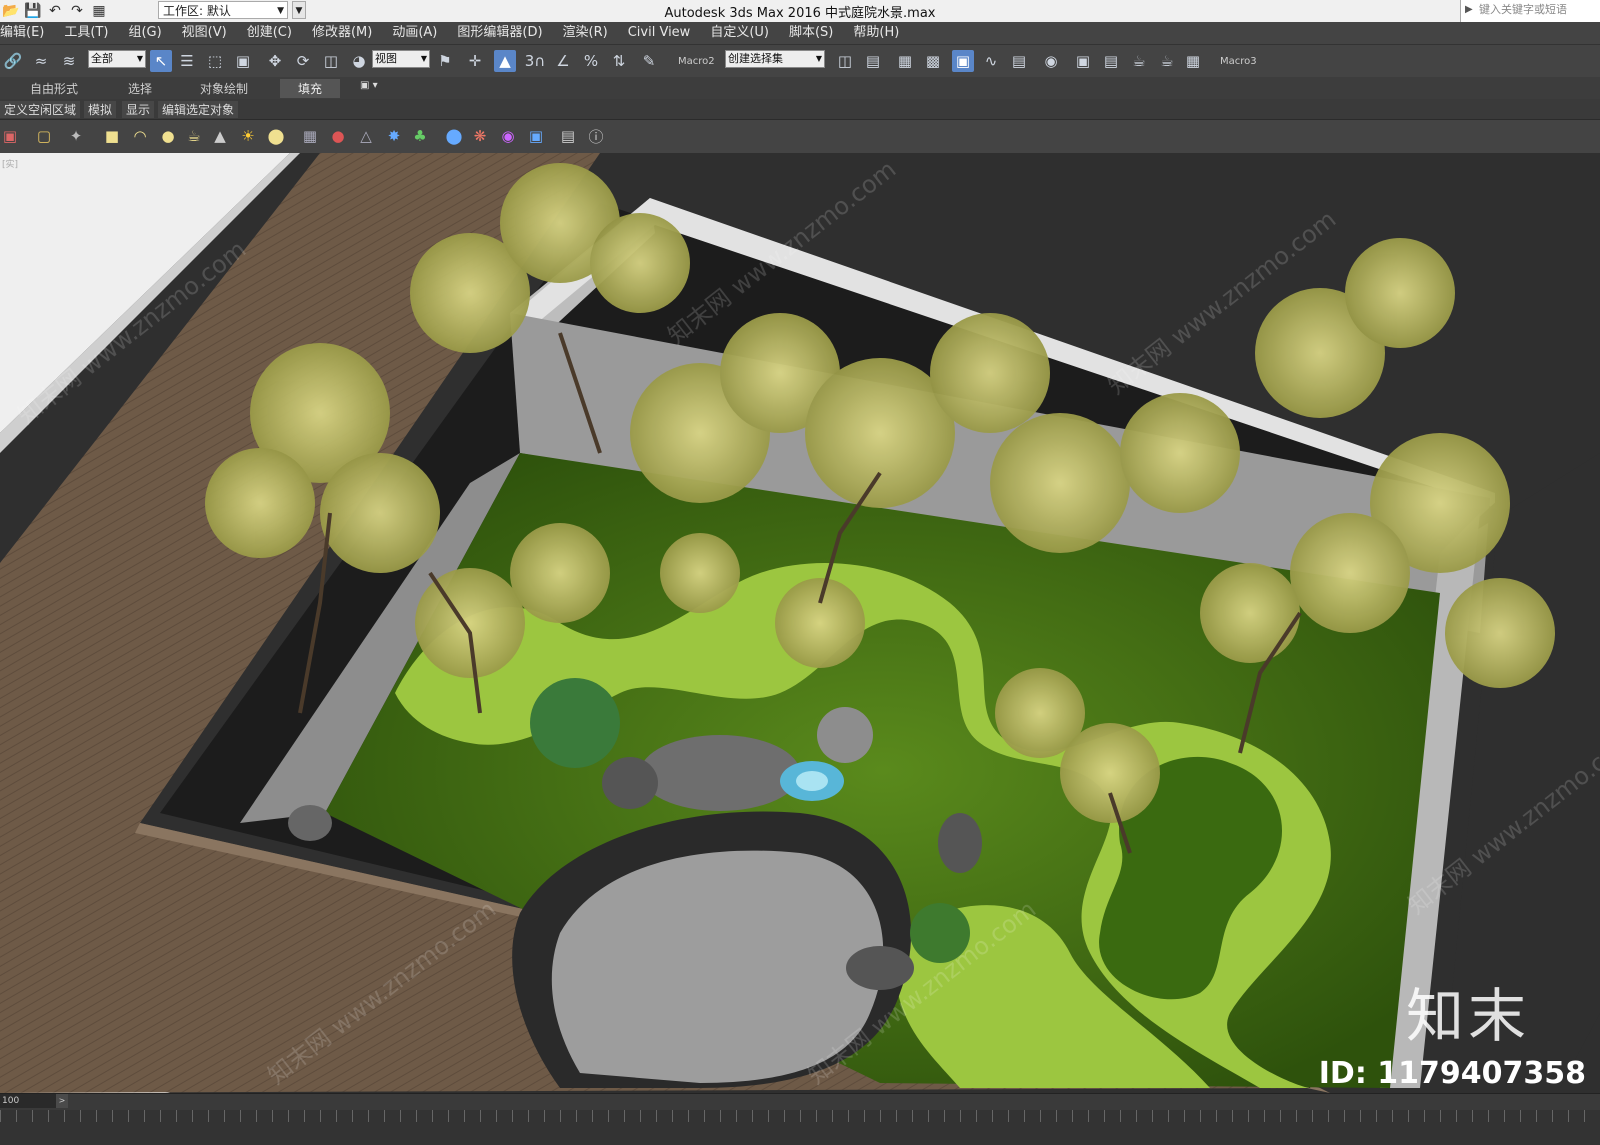 Image resolution: width=1600 pixels, height=1145 pixels. What do you see at coordinates (112, 136) in the screenshot?
I see `box-icon: ■` at bounding box center [112, 136].